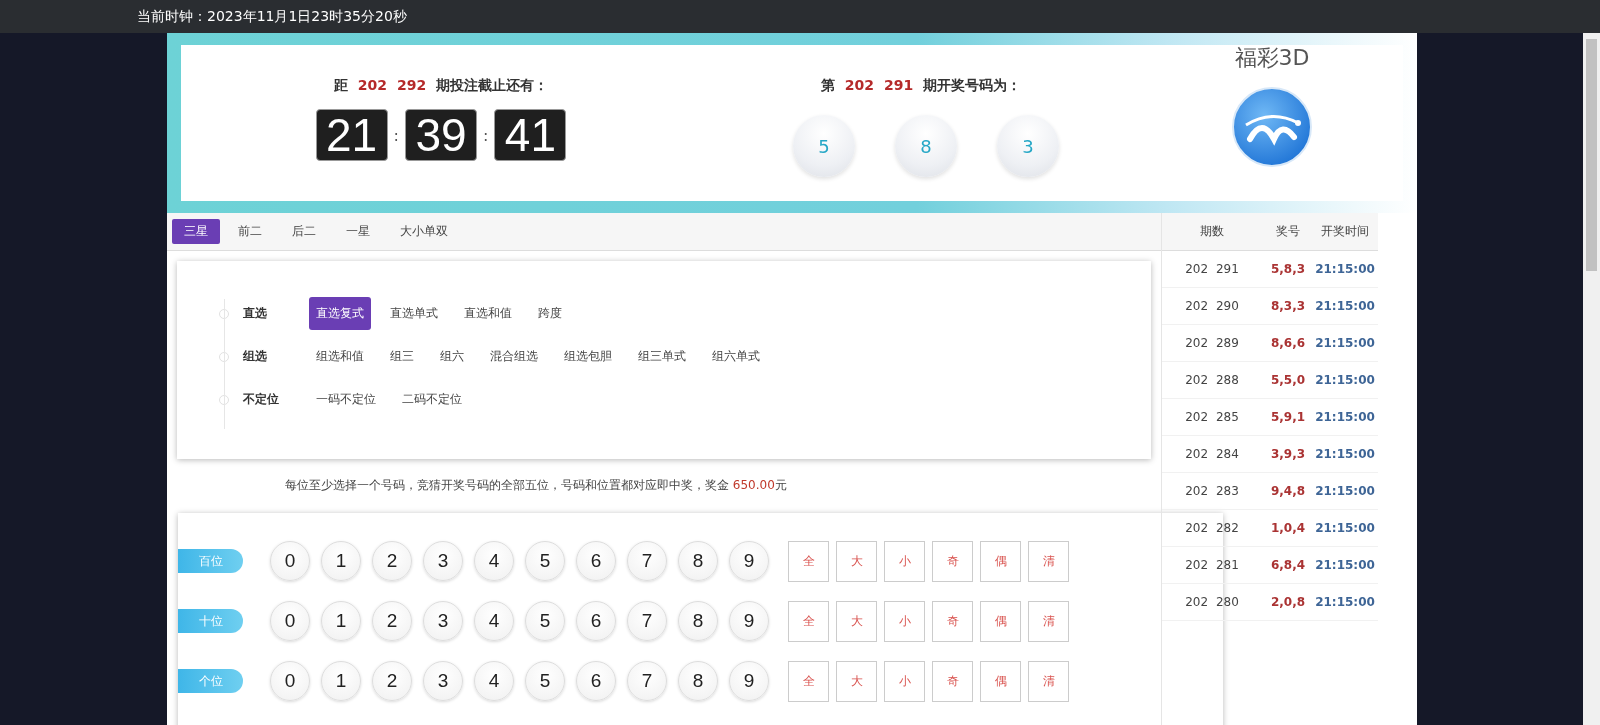 This screenshot has width=1600, height=725. I want to click on play-option: 组选包胆, so click(588, 356).